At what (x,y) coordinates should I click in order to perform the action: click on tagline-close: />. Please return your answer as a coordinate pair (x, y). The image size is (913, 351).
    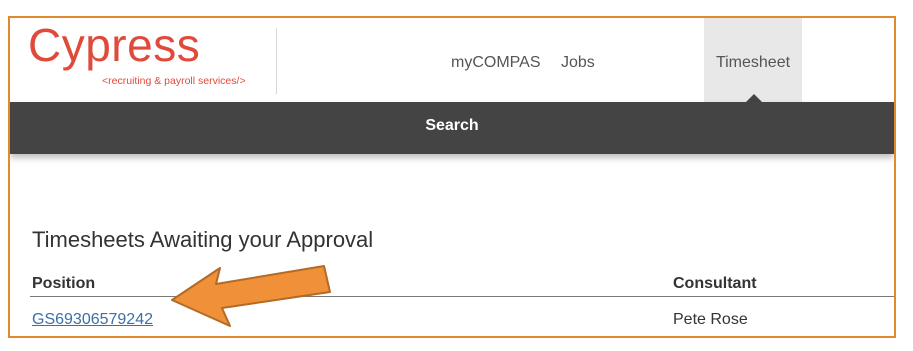
    Looking at the image, I should click on (241, 81).